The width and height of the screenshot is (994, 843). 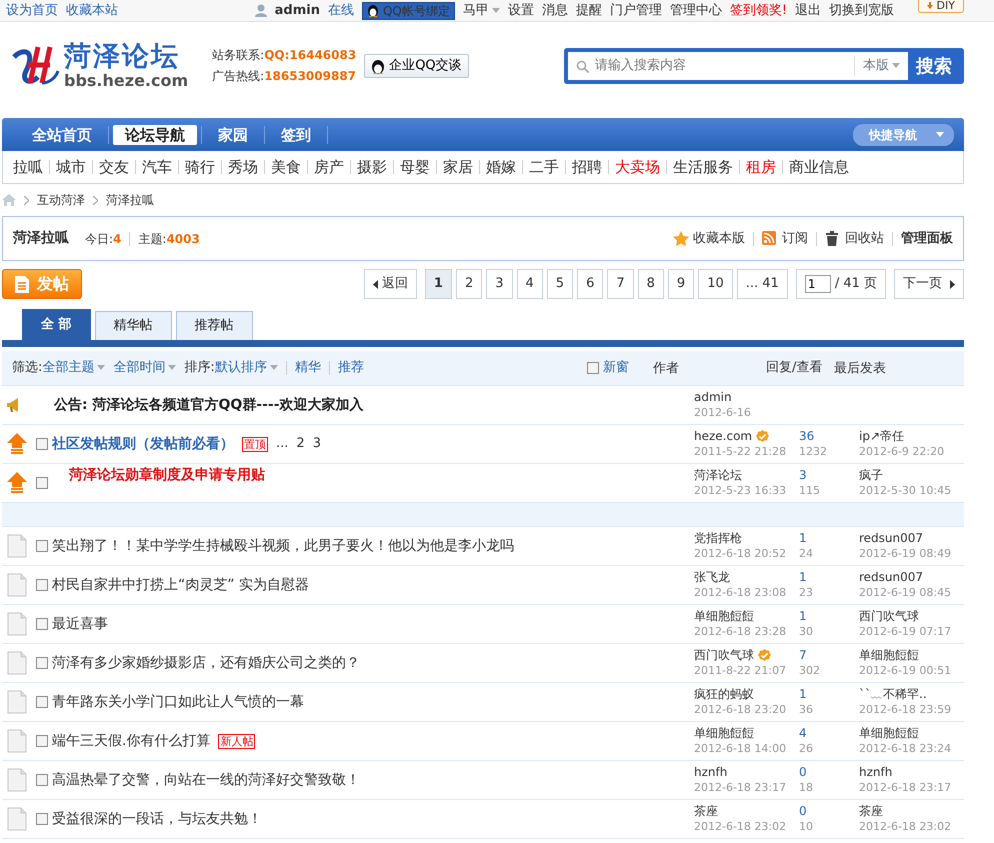 I want to click on filter-link: 精华, so click(x=307, y=368).